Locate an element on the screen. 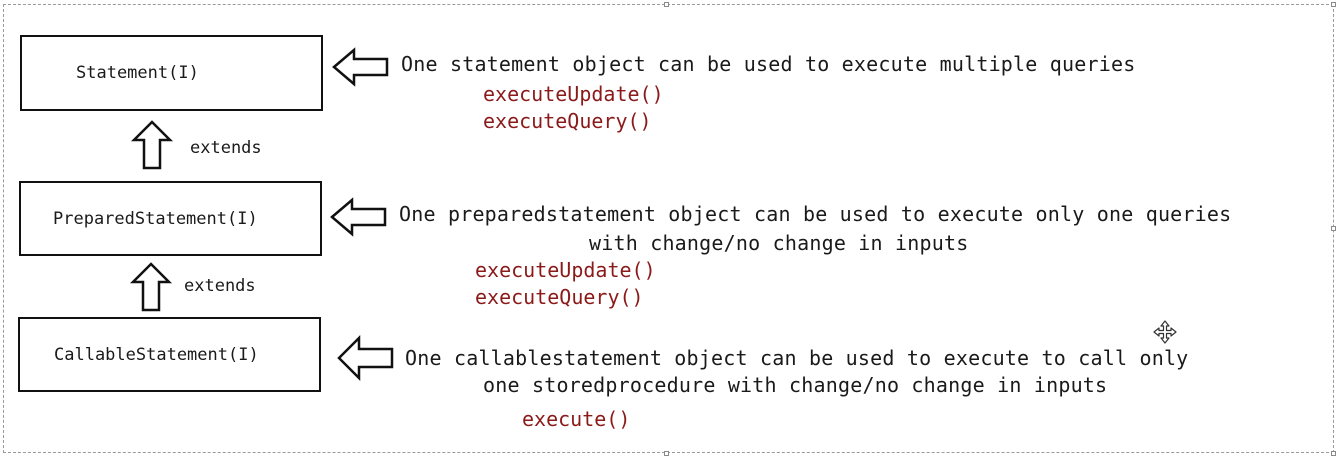 Image resolution: width=1342 pixels, height=459 pixels. prepared-statement-box-label: PreparedStatement(I) is located at coordinates (155, 218).